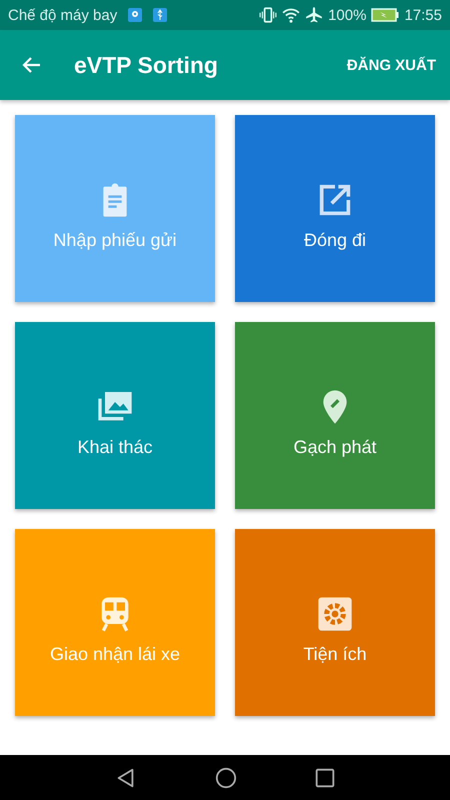  What do you see at coordinates (63, 15) in the screenshot?
I see `status-text: Chế độ máy bay` at bounding box center [63, 15].